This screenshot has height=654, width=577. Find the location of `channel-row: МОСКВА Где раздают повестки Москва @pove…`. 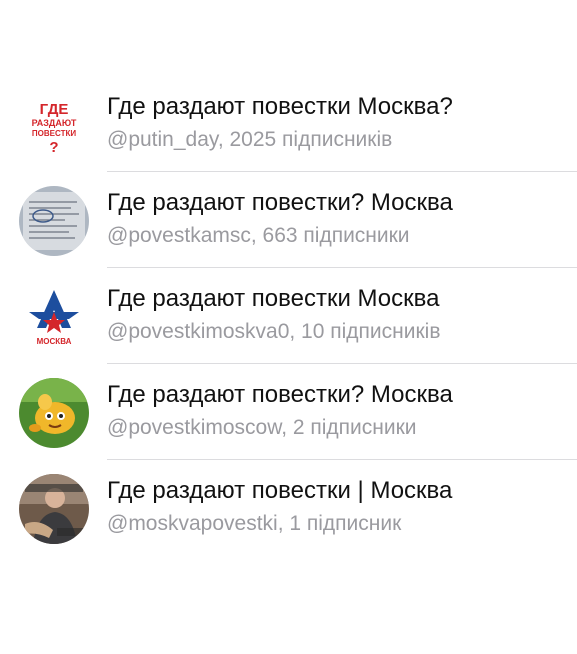

channel-row: МОСКВА Где раздают повестки Москва @pove… is located at coordinates (288, 316).